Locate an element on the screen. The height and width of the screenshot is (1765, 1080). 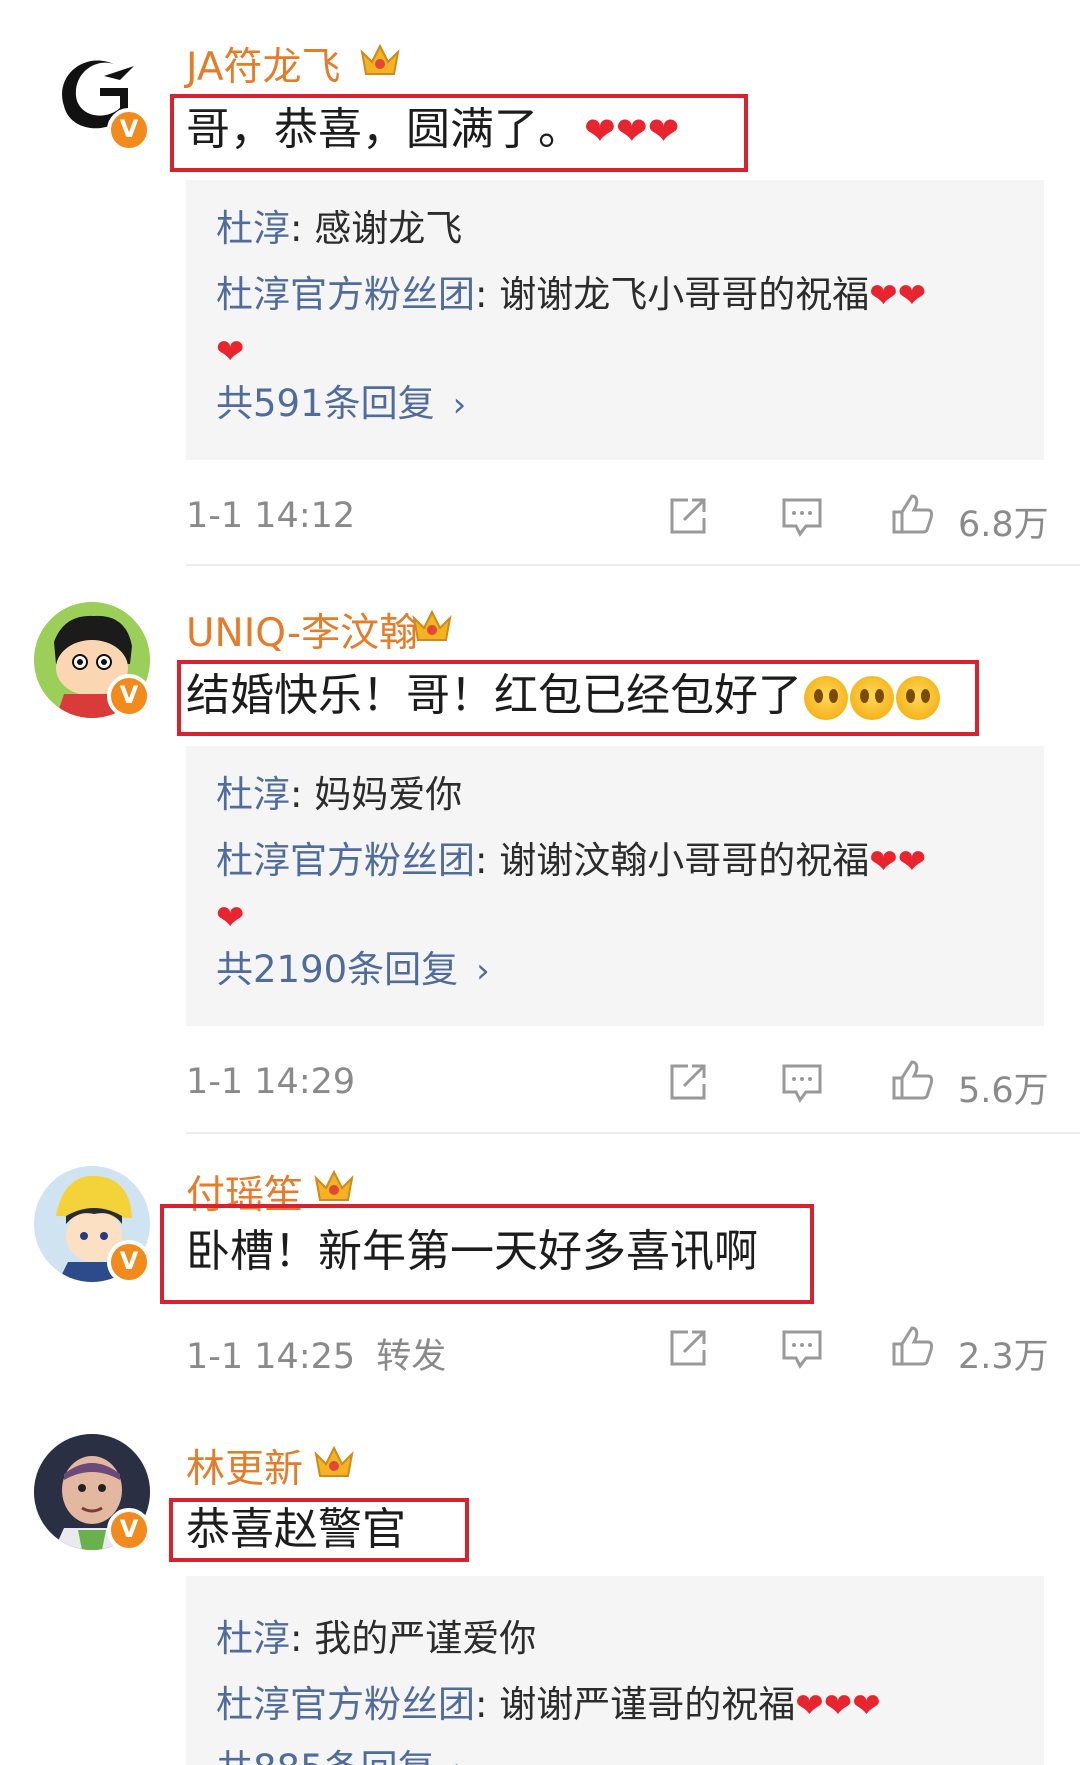
repost-label: 转发 is located at coordinates (411, 1357).